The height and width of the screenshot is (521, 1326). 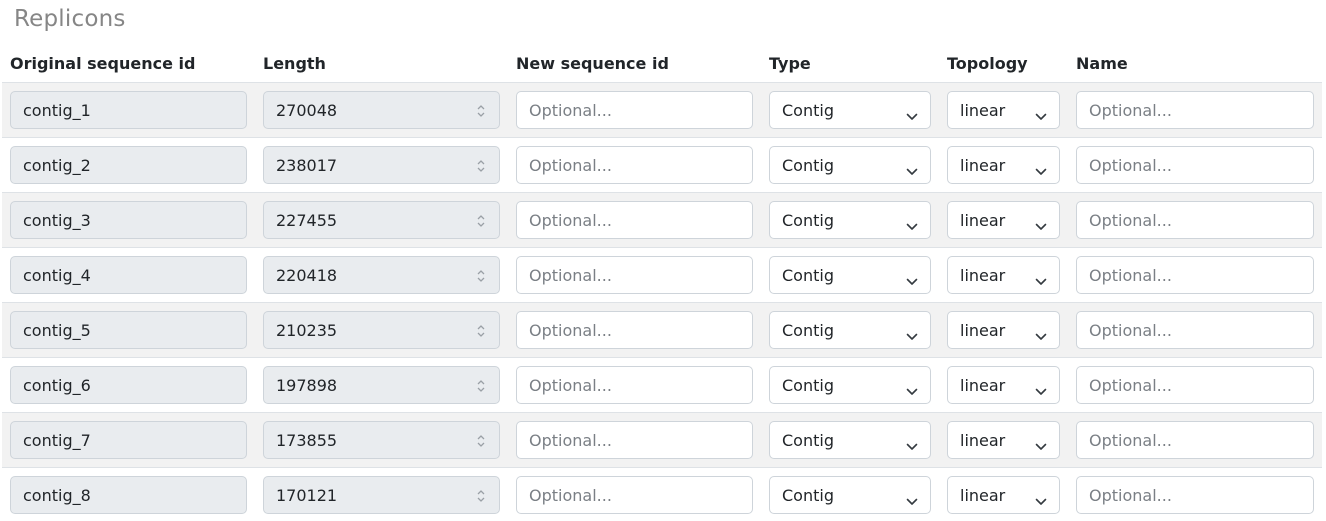 I want to click on original-id-field: contig_7, so click(x=128, y=440).